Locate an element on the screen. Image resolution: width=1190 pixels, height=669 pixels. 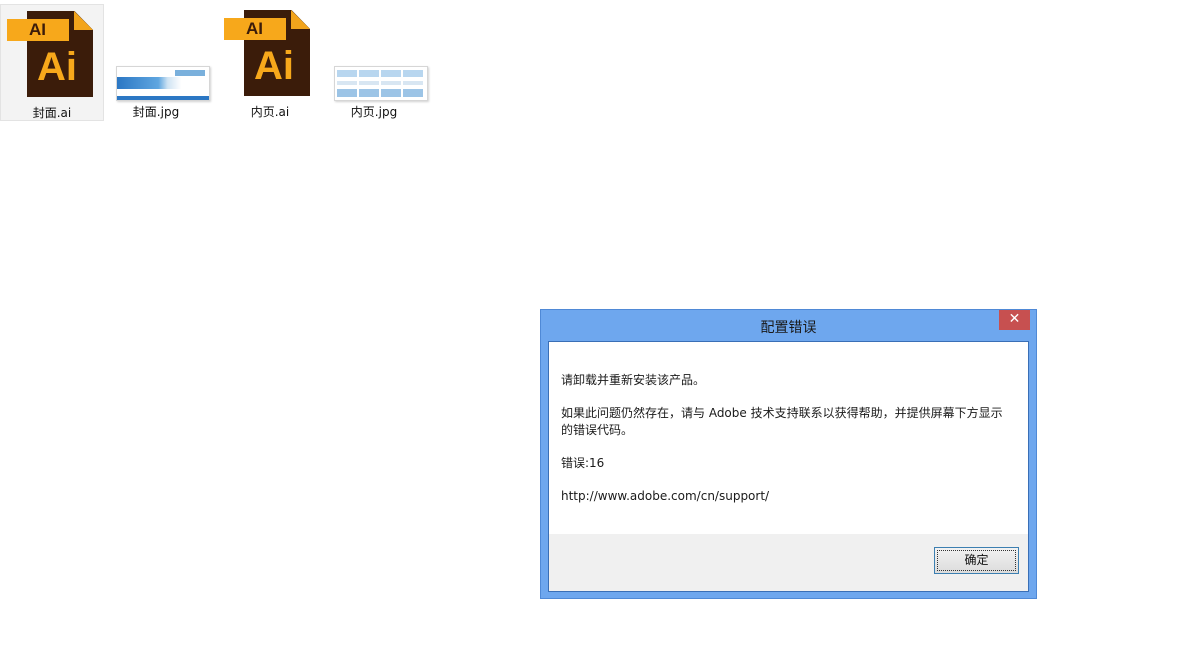
file-name: 内页.jpg is located at coordinates (374, 112).